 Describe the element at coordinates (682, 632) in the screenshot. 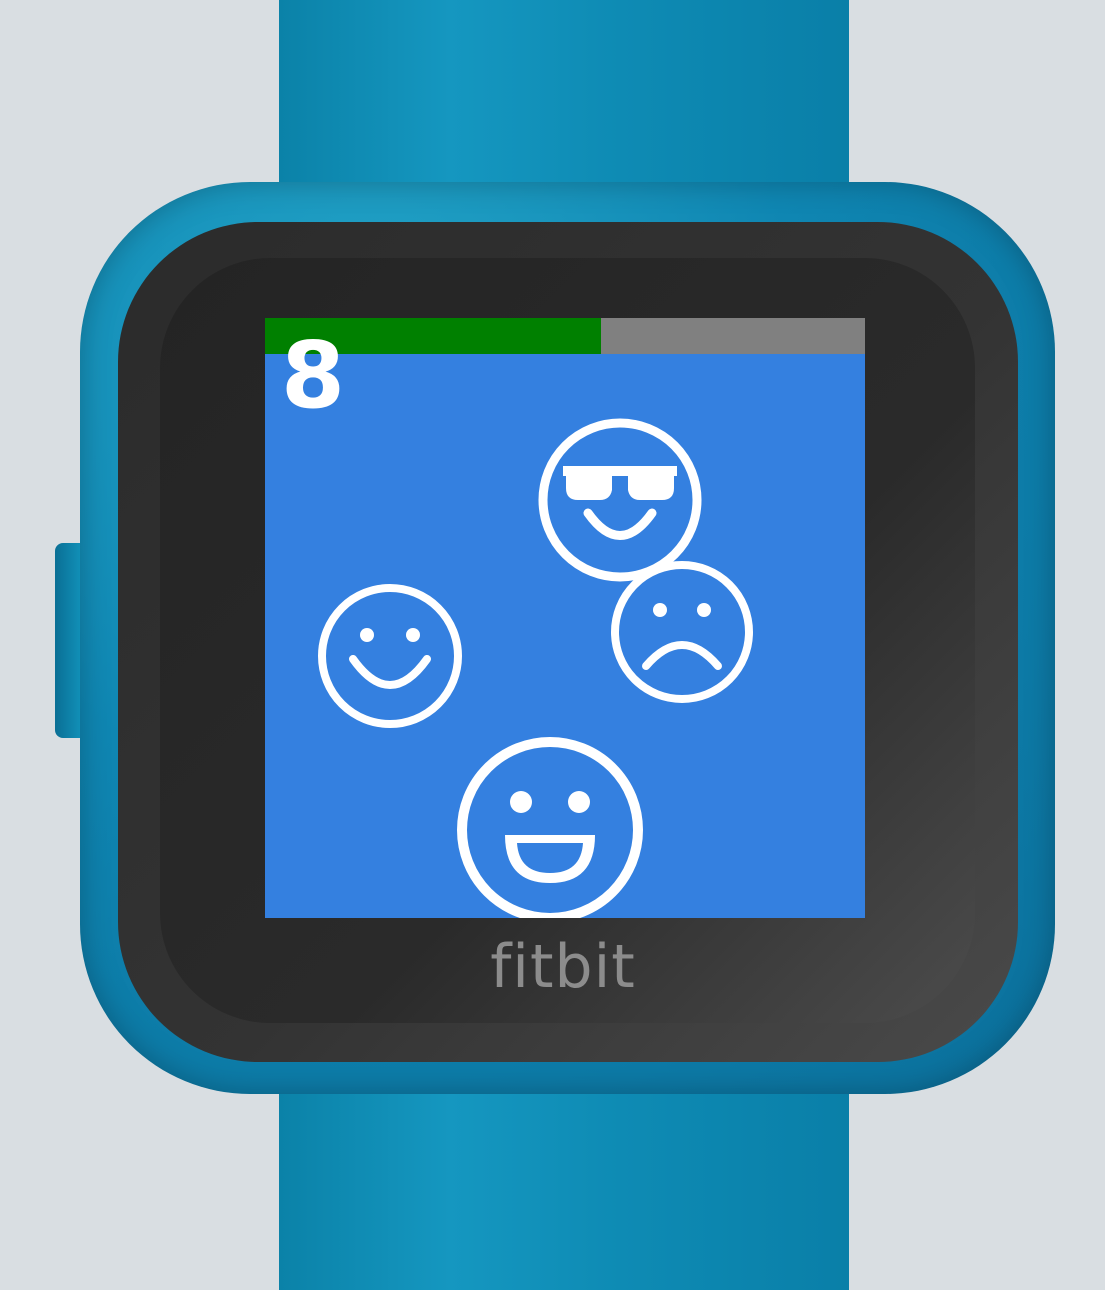

I see `sad-face-icon` at that location.